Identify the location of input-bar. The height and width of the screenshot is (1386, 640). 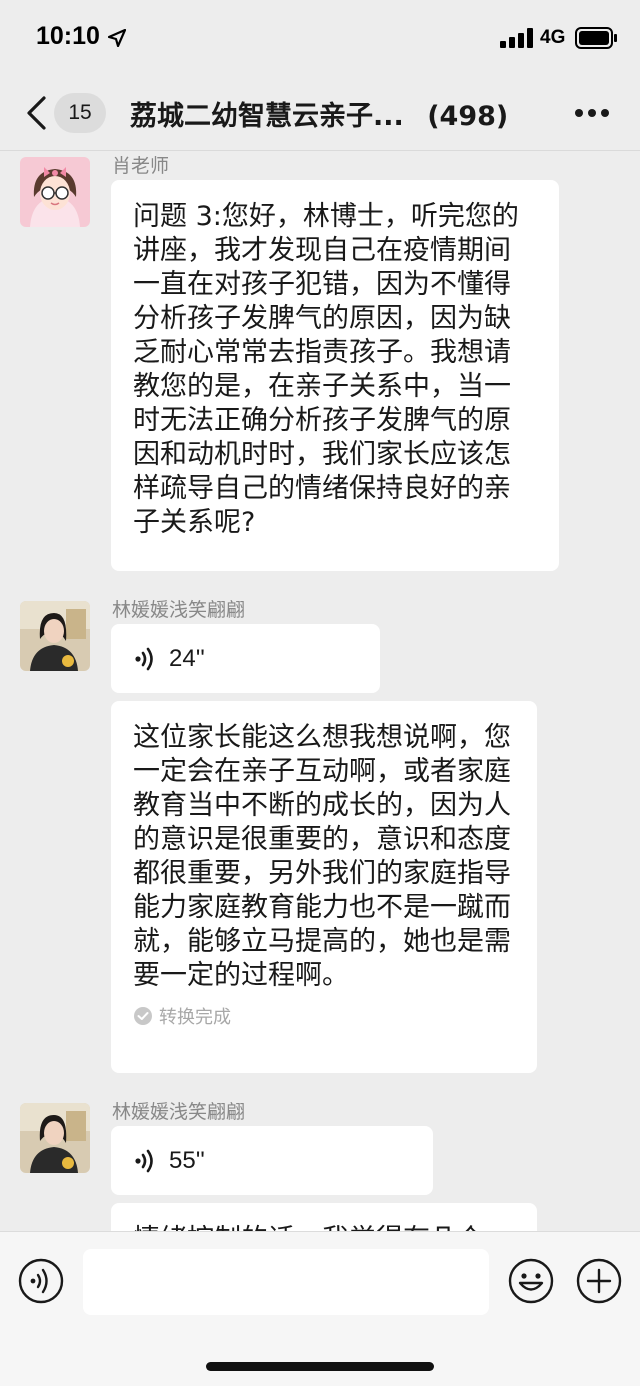
(320, 1308).